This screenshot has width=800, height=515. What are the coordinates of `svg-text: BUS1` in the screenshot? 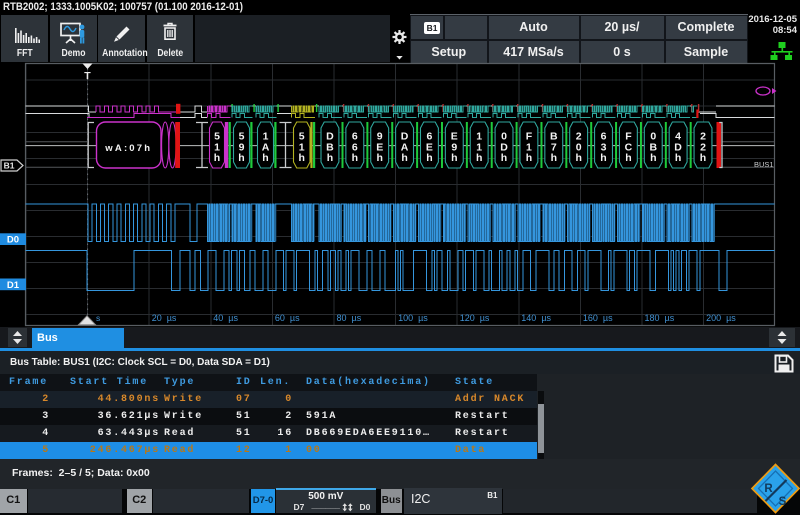 It's located at (764, 164).